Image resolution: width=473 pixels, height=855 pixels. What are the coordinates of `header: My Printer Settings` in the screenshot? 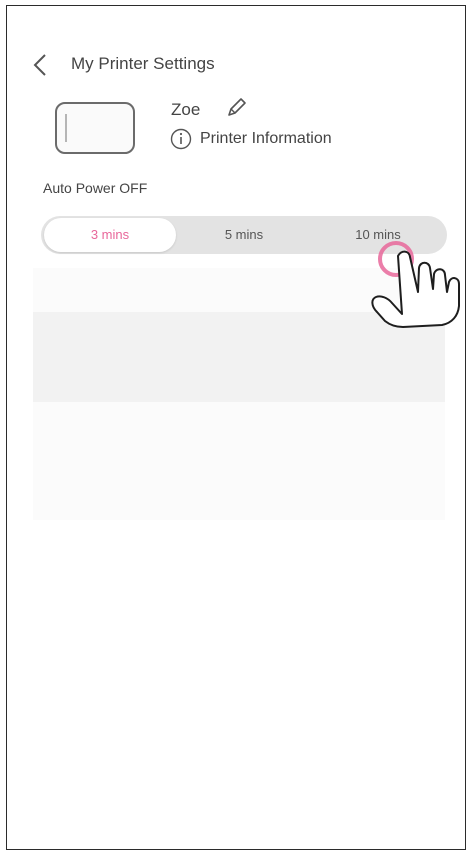 It's located at (236, 66).